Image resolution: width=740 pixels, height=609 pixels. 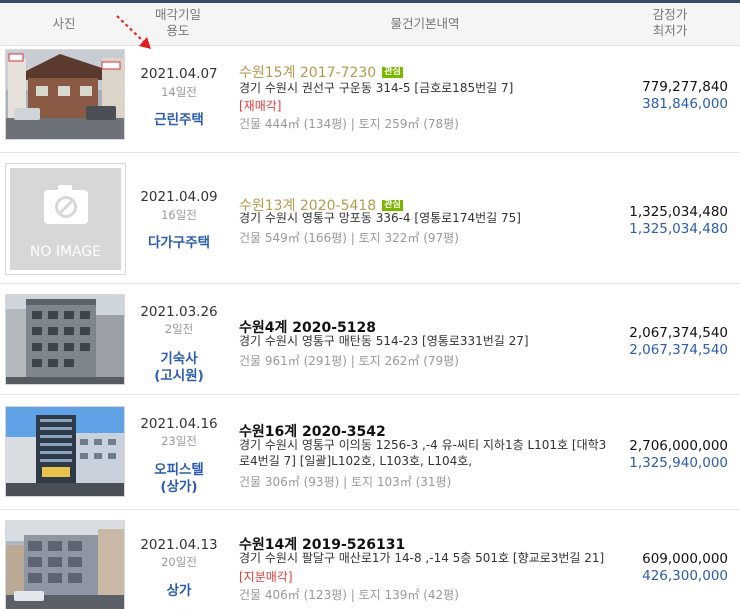 I want to click on minimum-price: 2,067,374,540, so click(x=678, y=350).